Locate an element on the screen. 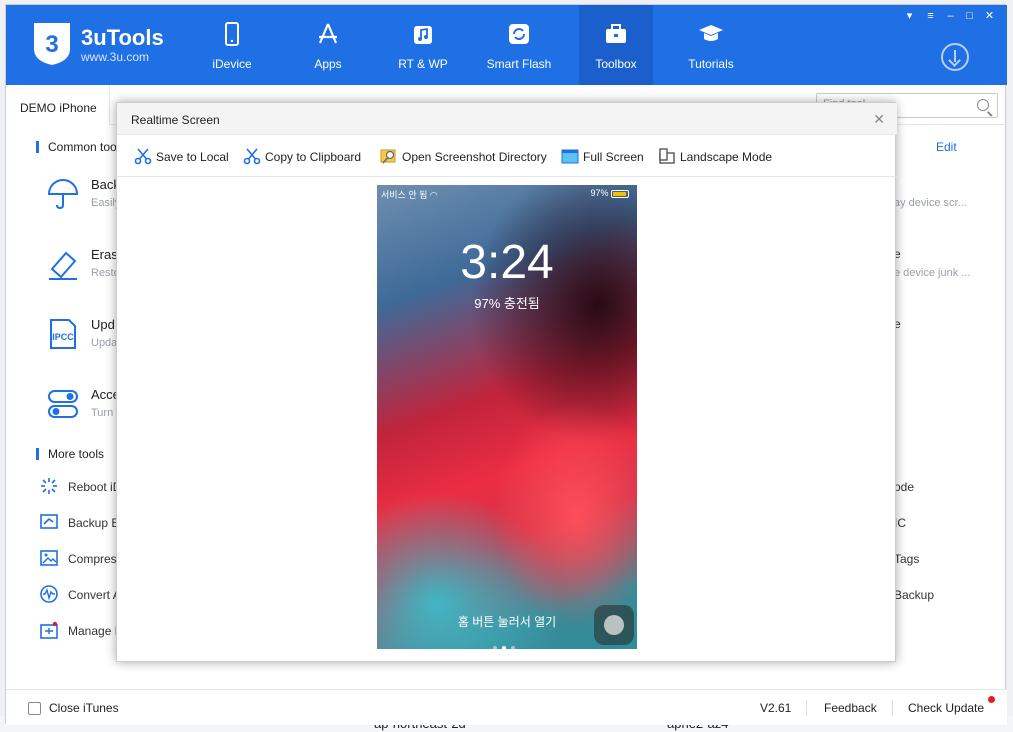 The image size is (1013, 732). toolbar-label: Open Screenshot Directory is located at coordinates (474, 157).